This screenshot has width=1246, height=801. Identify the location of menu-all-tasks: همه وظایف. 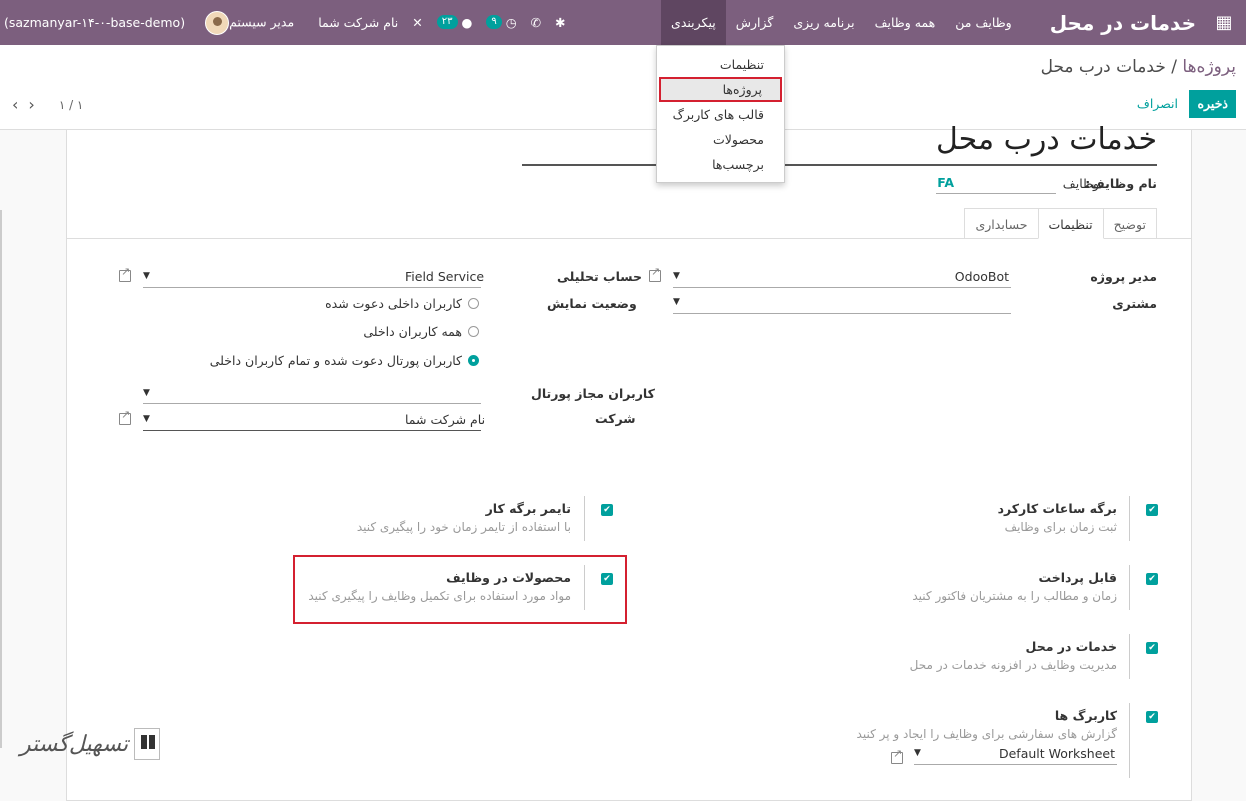
(905, 22).